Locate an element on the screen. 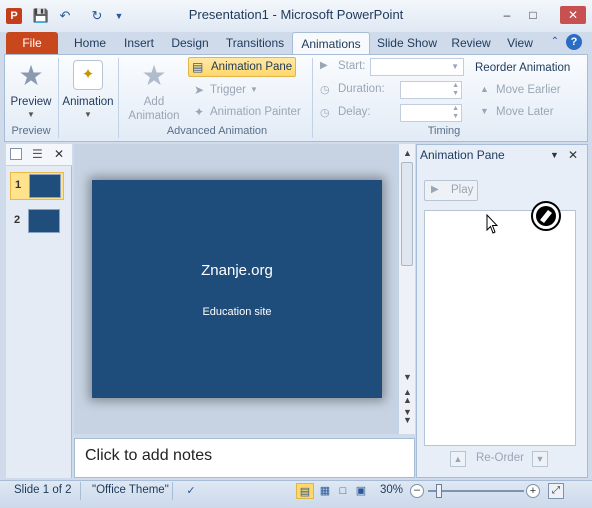  slide-title: Znanje.org is located at coordinates (237, 270).